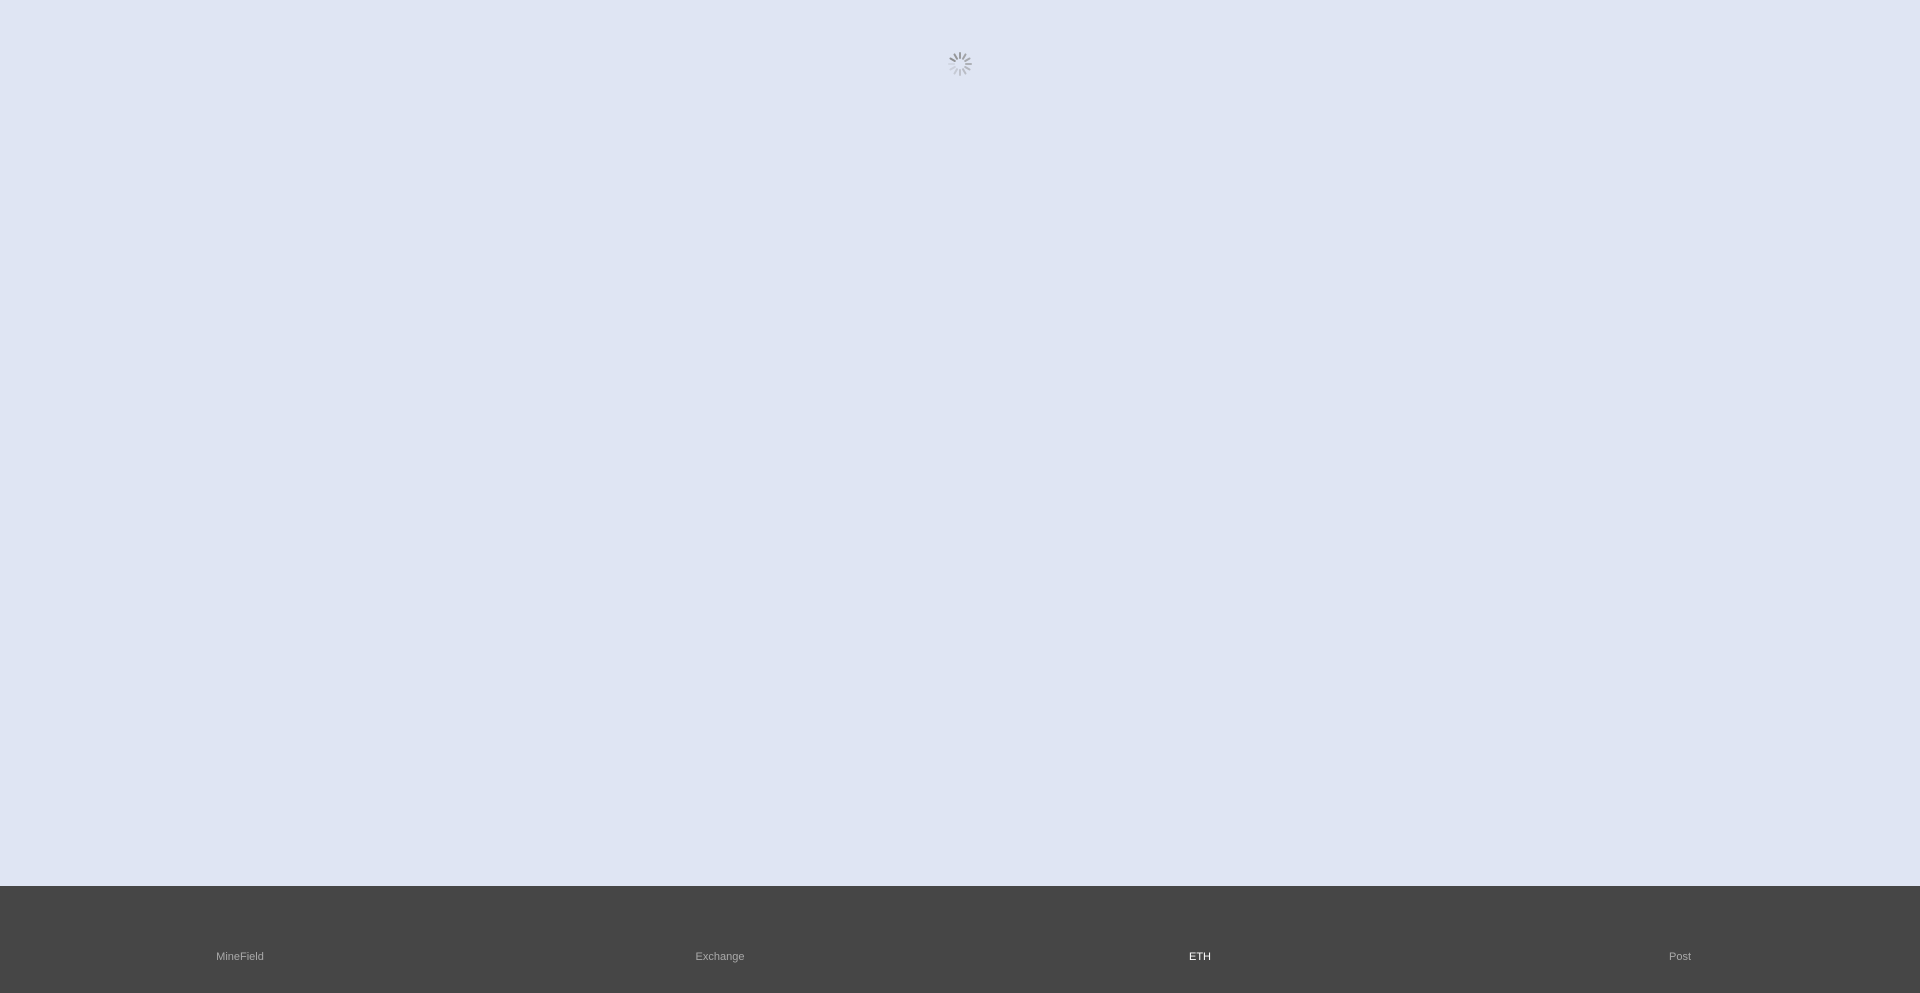  Describe the element at coordinates (1680, 939) in the screenshot. I see `tab-post: Post` at that location.